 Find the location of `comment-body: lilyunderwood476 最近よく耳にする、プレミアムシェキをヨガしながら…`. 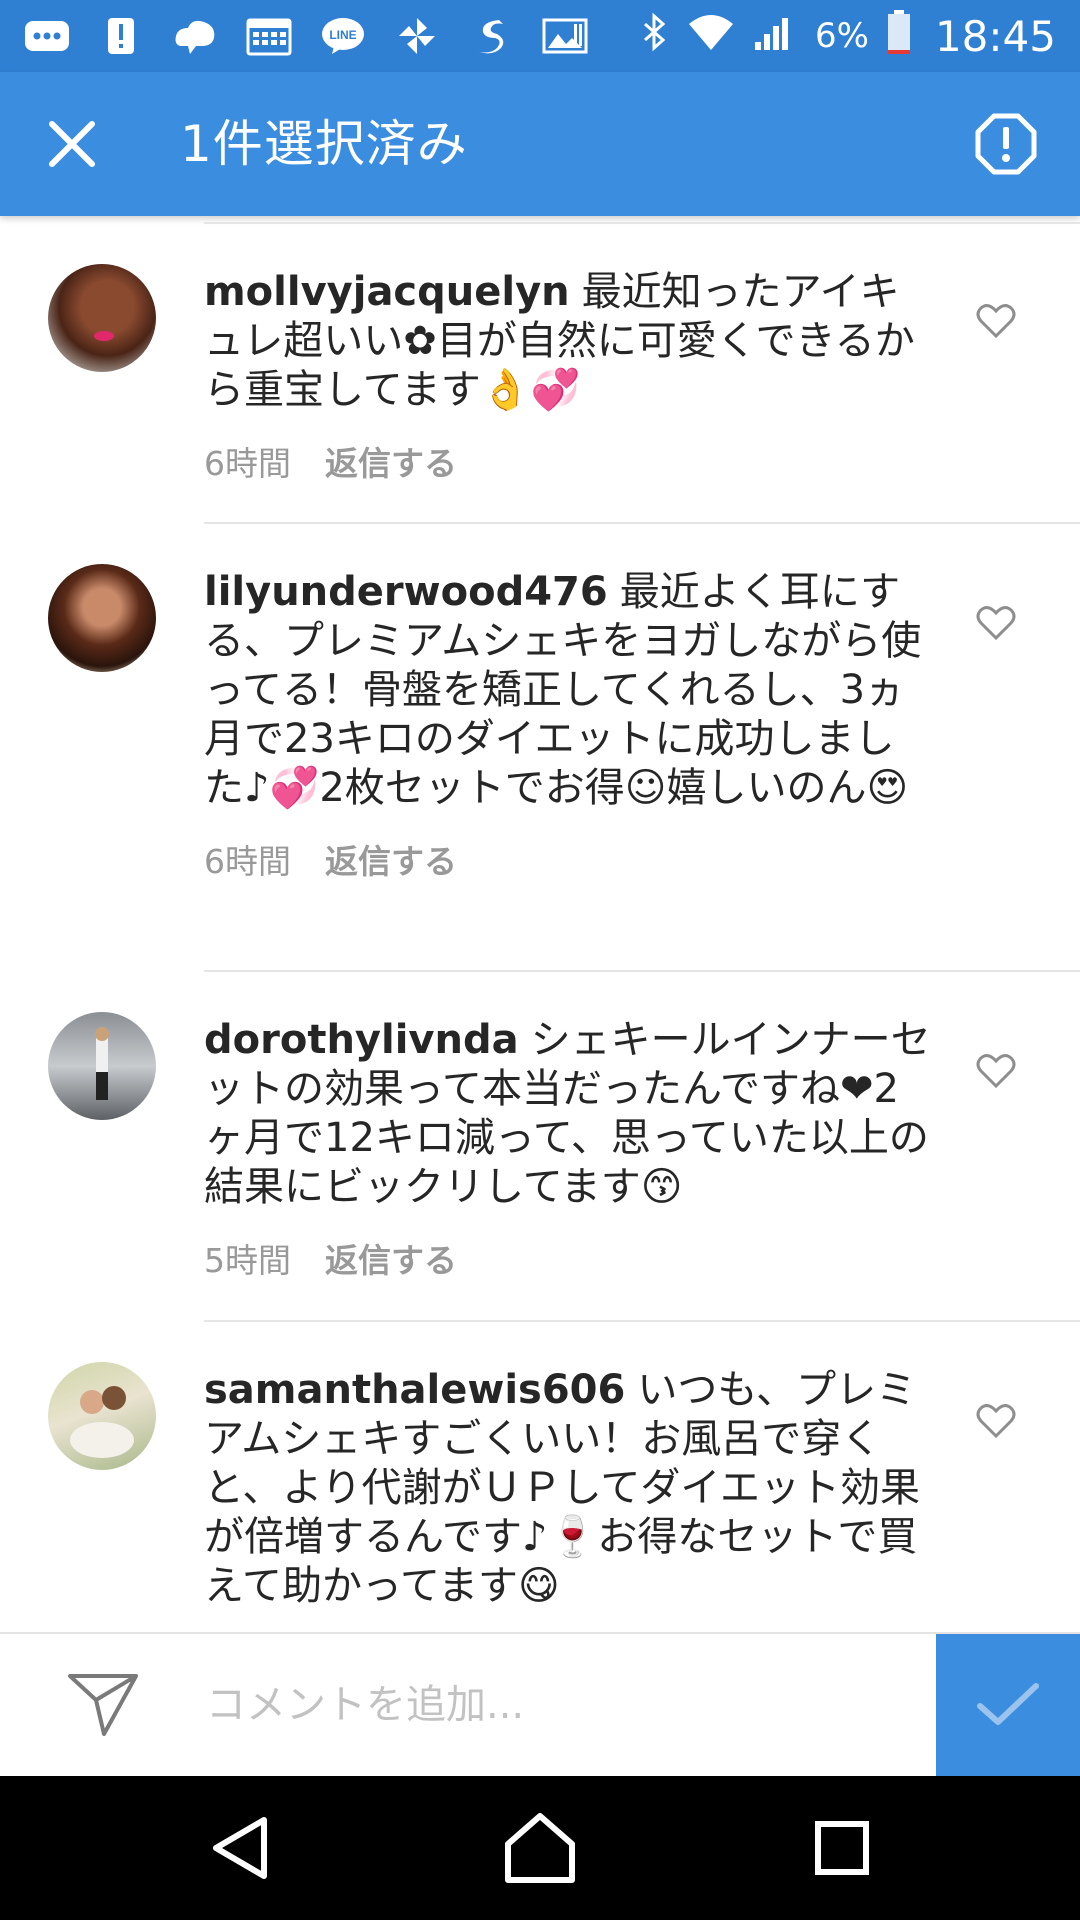

comment-body: lilyunderwood476 最近よく耳にする、プレミアムシェキをヨガしながら… is located at coordinates (569, 725).